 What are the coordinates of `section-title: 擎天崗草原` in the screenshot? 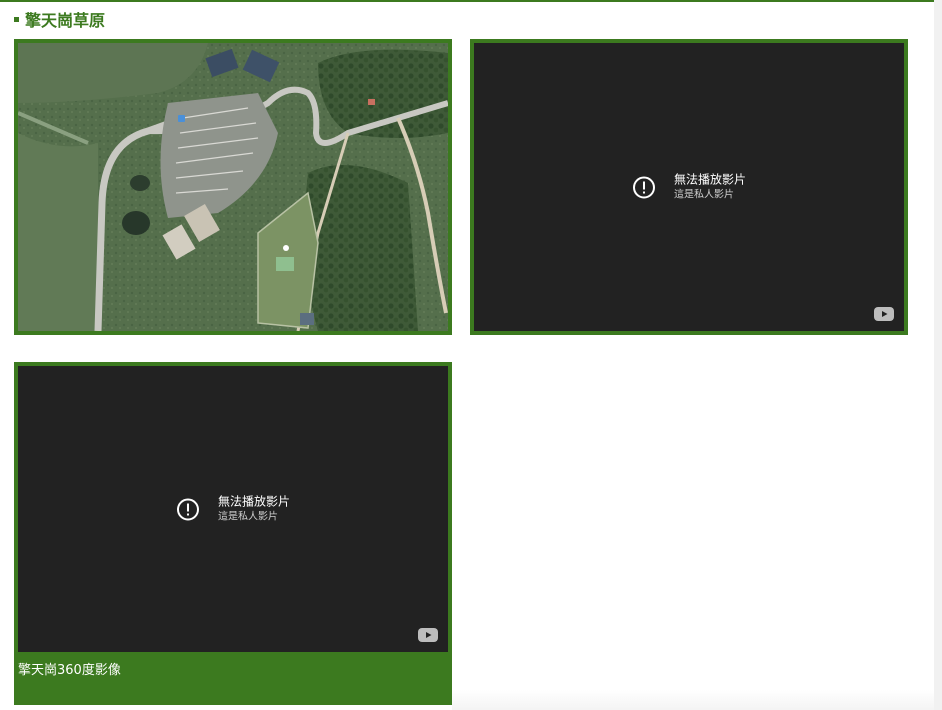 It's located at (65, 20).